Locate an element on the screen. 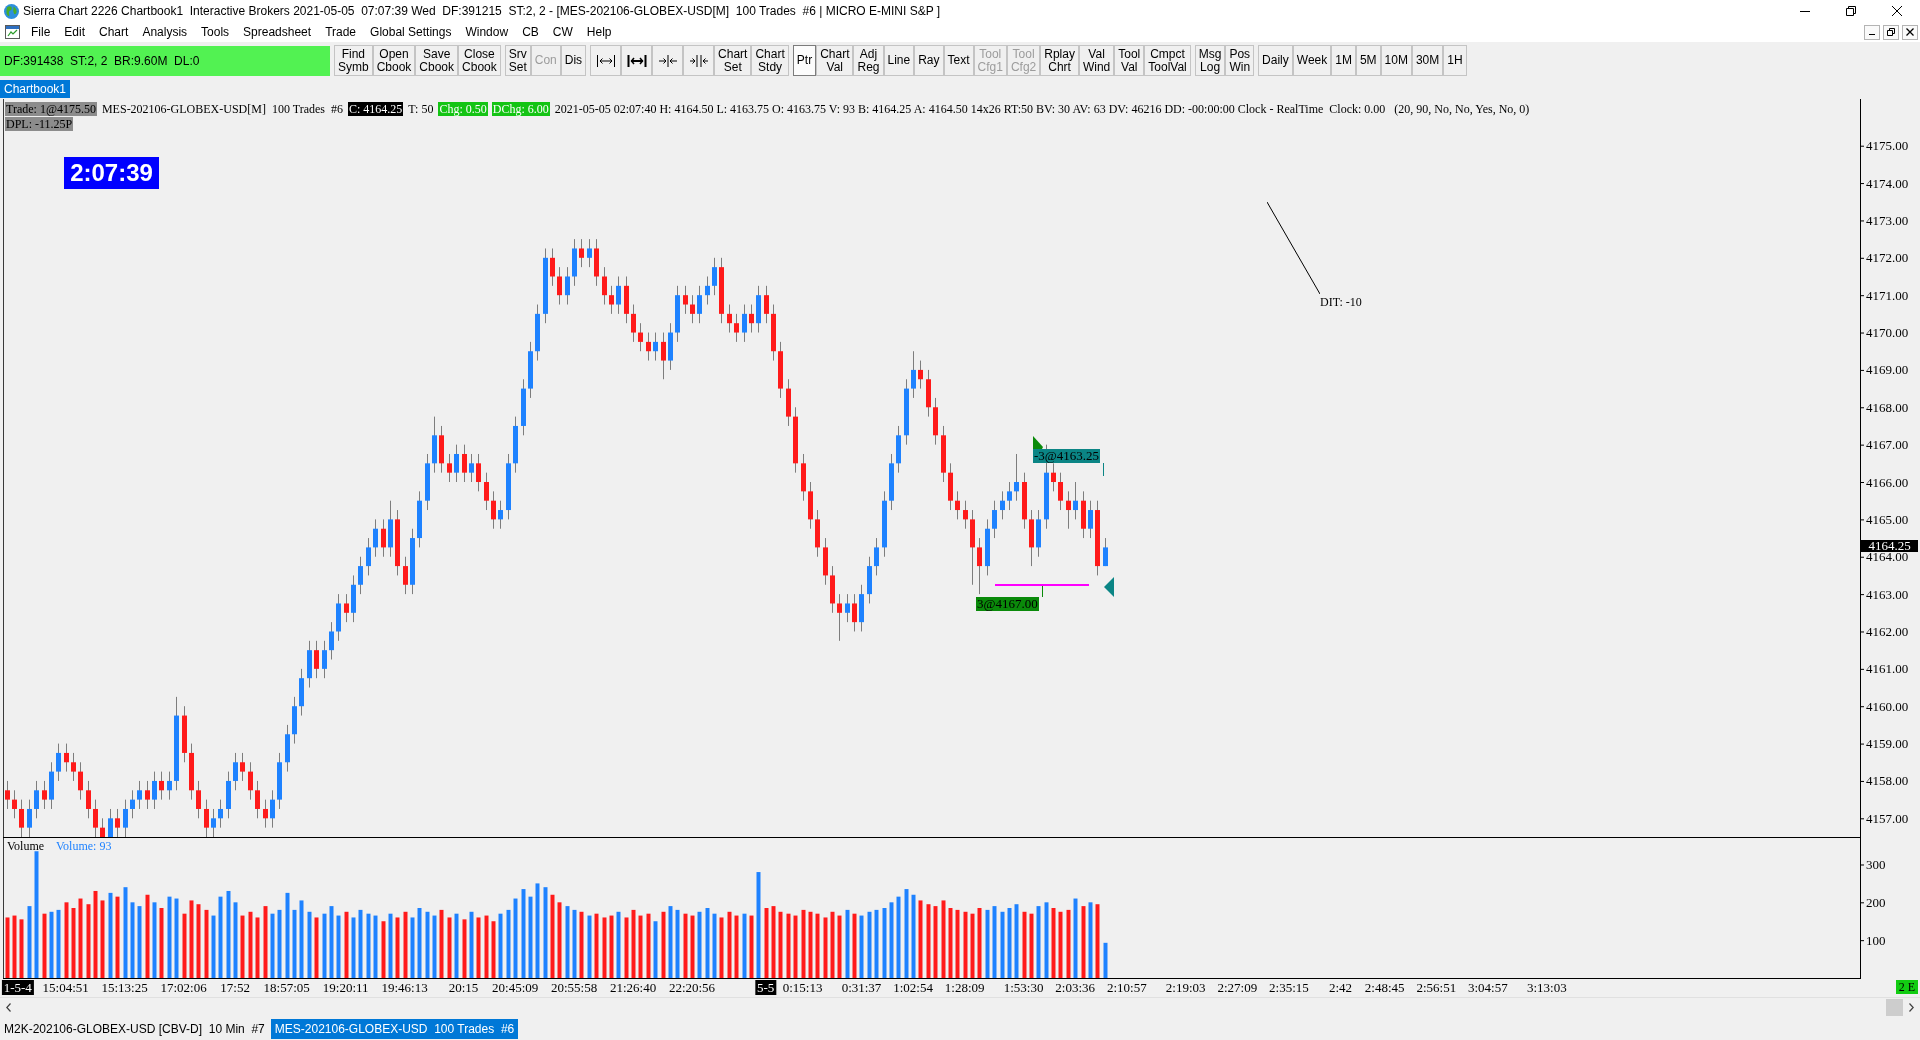 This screenshot has height=1040, width=1920. axis-label: 19:46:13 is located at coordinates (404, 987).